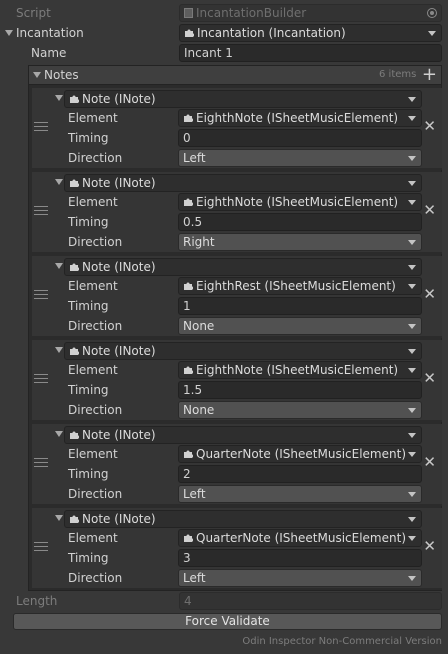 The width and height of the screenshot is (448, 654). What do you see at coordinates (300, 242) in the screenshot?
I see `direction-dropdown: Right` at bounding box center [300, 242].